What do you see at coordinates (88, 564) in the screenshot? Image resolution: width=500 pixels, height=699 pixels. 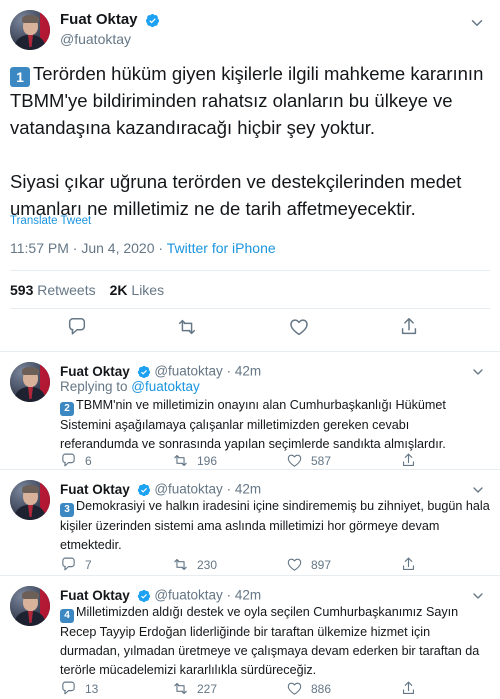 I see `reply-count: 7` at bounding box center [88, 564].